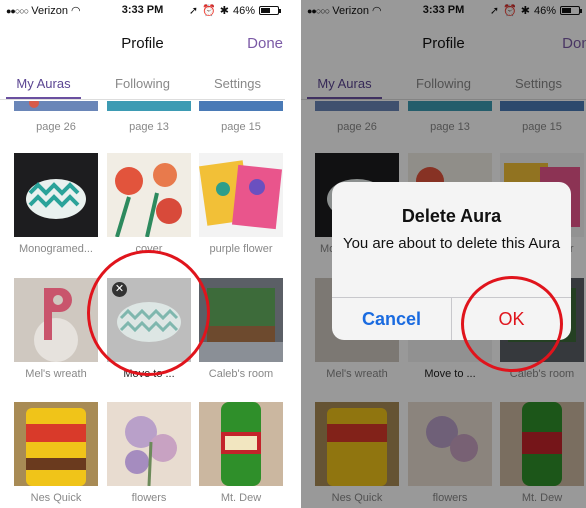 This screenshot has width=586, height=508. I want to click on aura-label: flowers, so click(149, 498).